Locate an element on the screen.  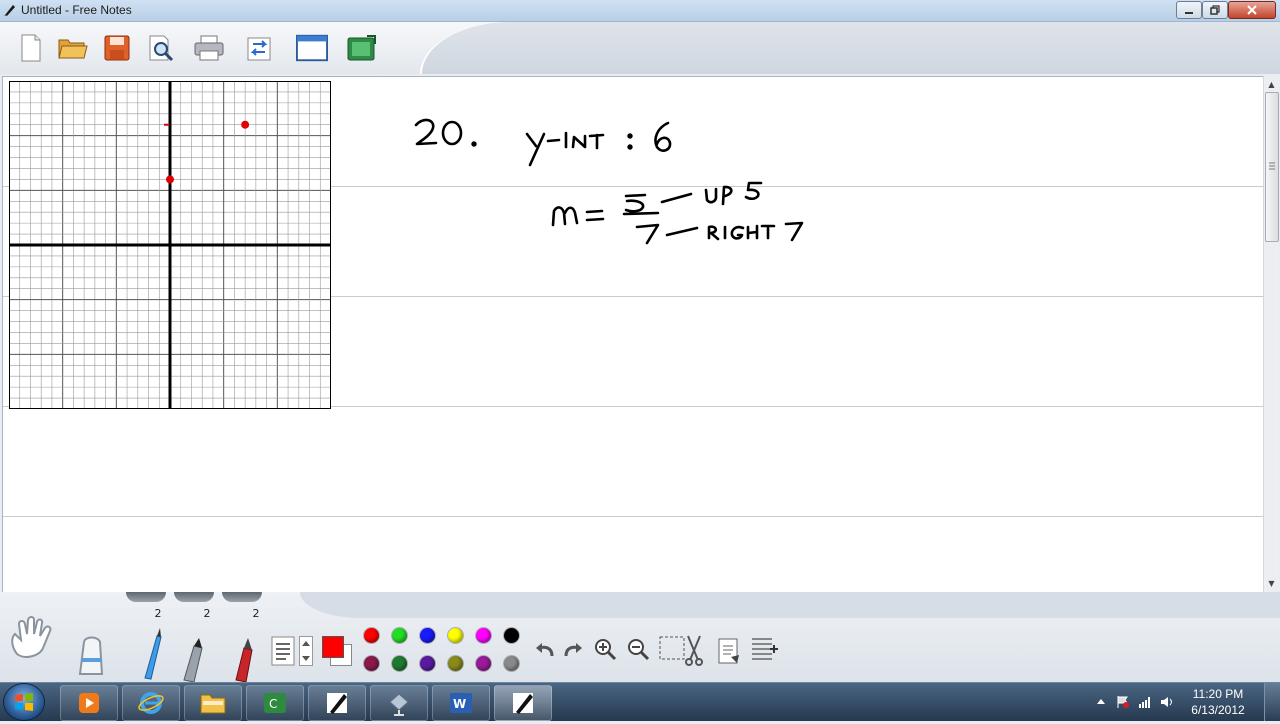
svg-text: W is located at coordinates (459, 704).